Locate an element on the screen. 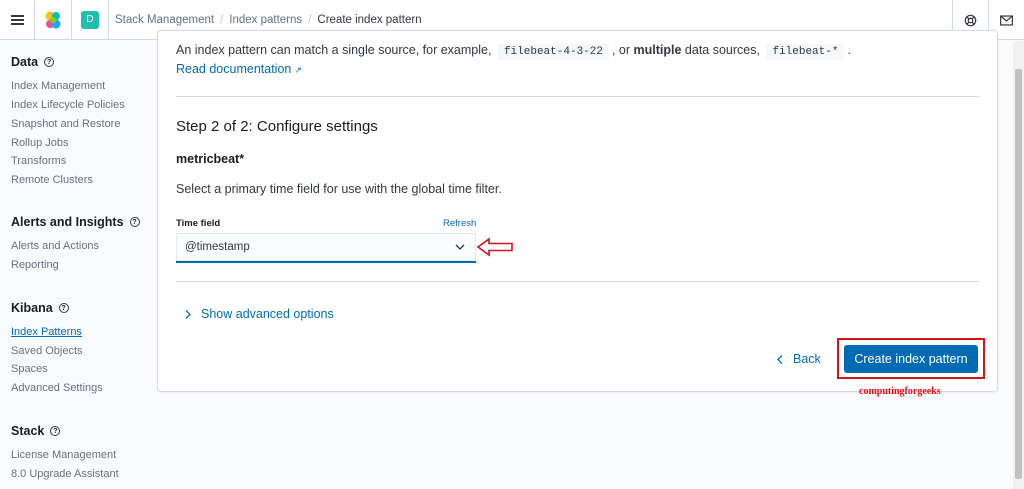 The image size is (1024, 489). chevron-down-icon is located at coordinates (460, 247).